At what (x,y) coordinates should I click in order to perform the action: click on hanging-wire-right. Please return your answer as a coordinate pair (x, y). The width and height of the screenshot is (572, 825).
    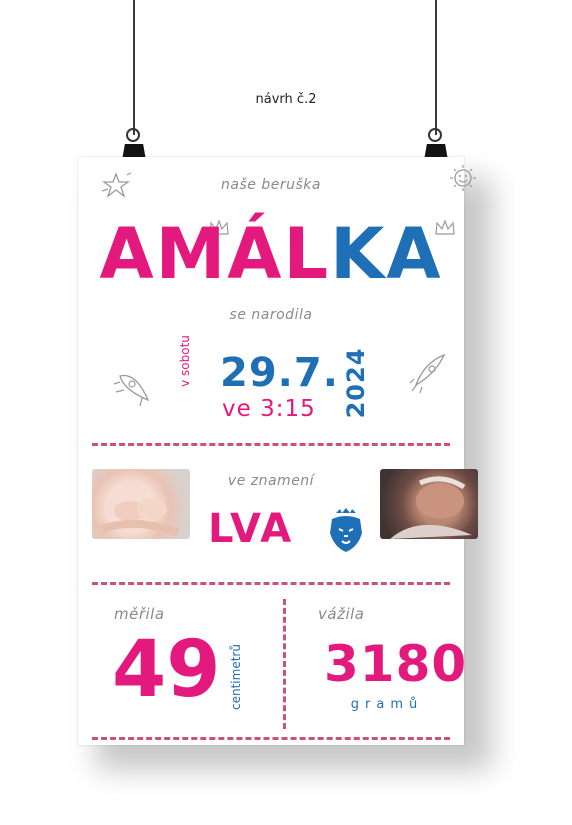
    Looking at the image, I should click on (436, 67).